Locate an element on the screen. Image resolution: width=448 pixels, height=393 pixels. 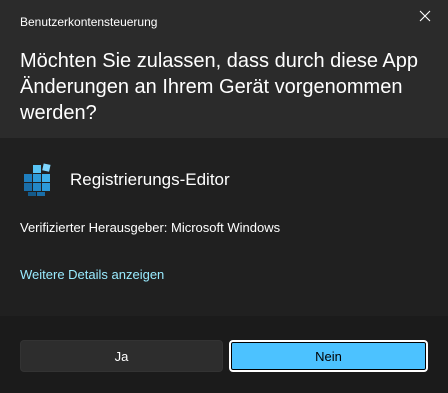
app-info: Registrierungs-Editor is located at coordinates (125, 180).